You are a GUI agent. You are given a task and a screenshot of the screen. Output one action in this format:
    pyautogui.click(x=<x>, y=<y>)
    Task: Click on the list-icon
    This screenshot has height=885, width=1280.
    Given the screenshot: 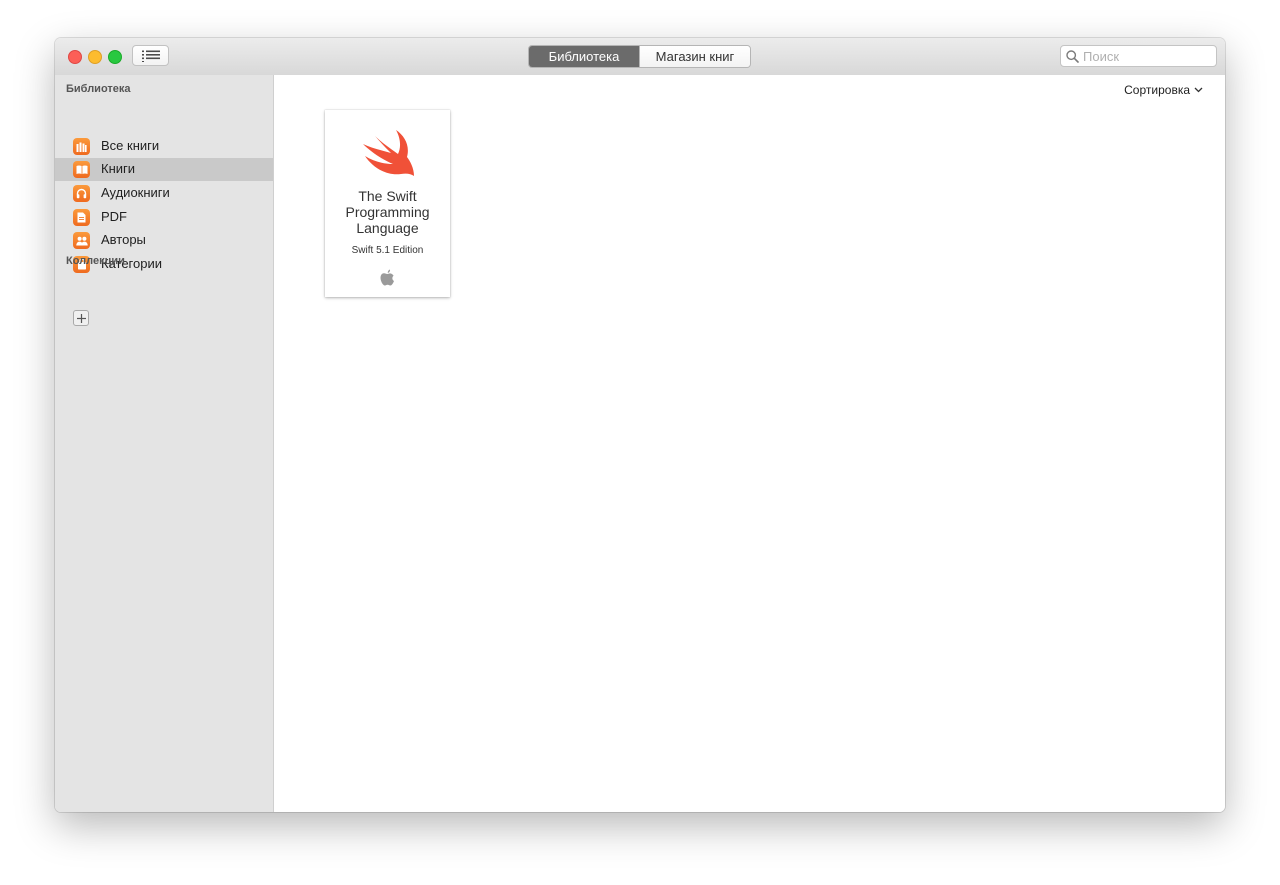 What is the action you would take?
    pyautogui.click(x=150, y=56)
    